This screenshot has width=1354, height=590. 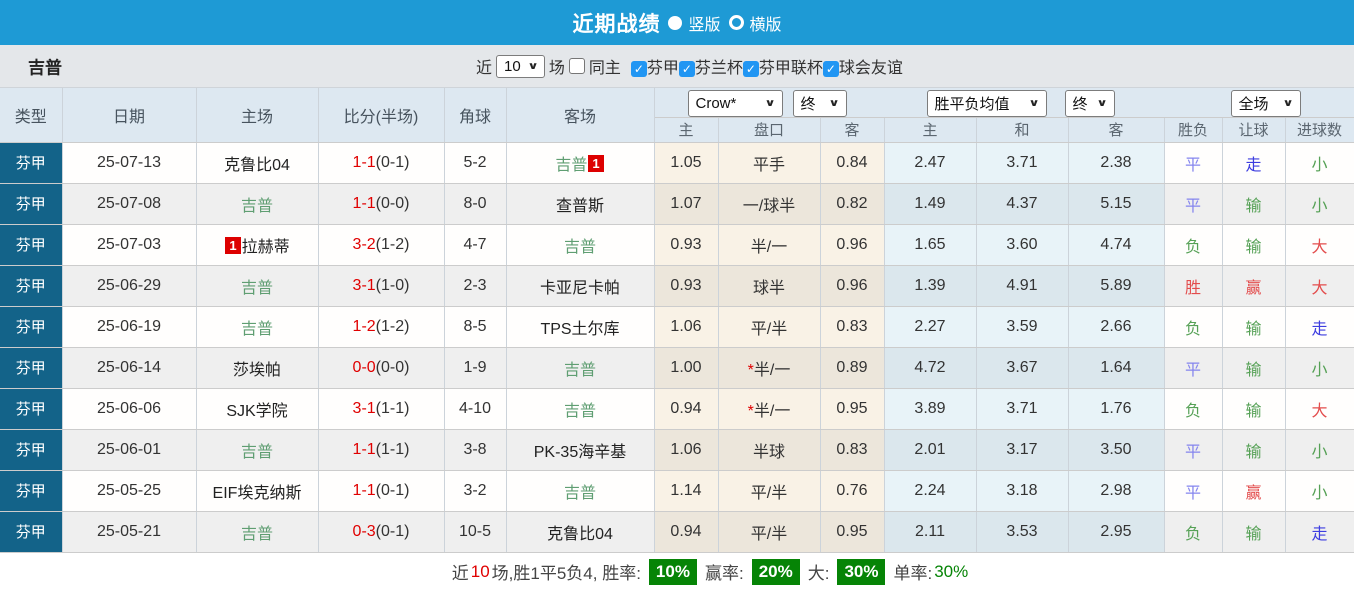 I want to click on panel-title: 近期战绩, so click(x=616, y=24).